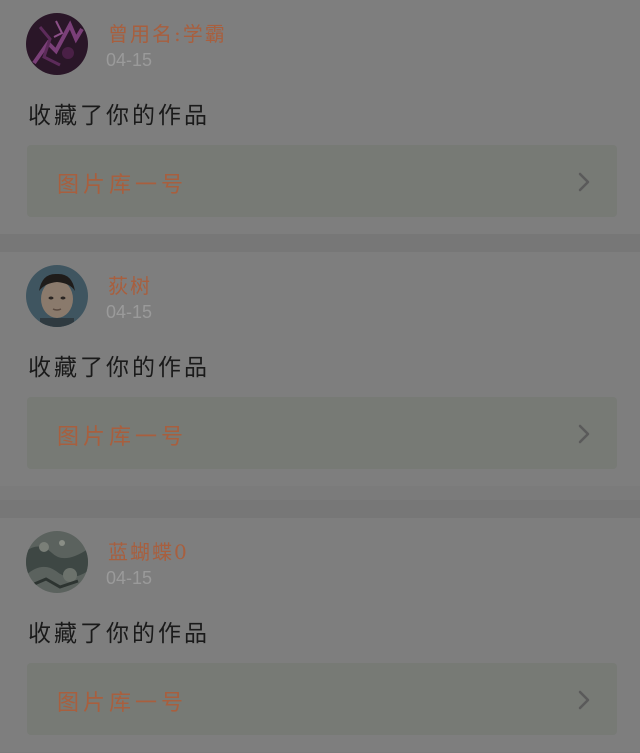 This screenshot has height=753, width=640. I want to click on rock-texture-avatar-icon, so click(57, 562).